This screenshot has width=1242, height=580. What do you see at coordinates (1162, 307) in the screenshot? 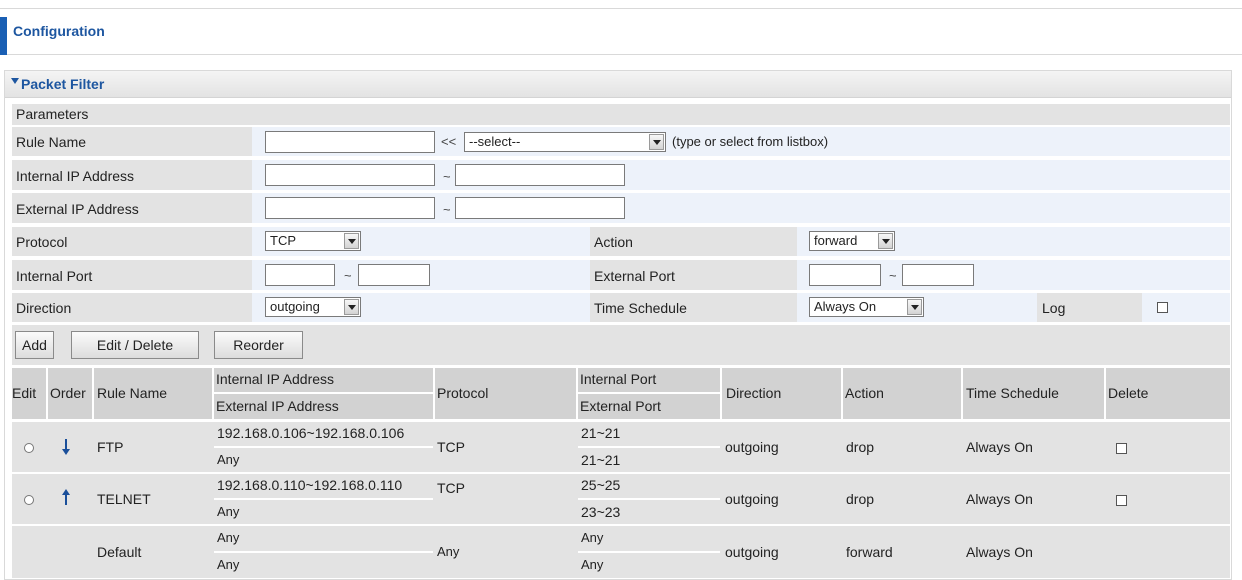
I see `log-checkbox` at bounding box center [1162, 307].